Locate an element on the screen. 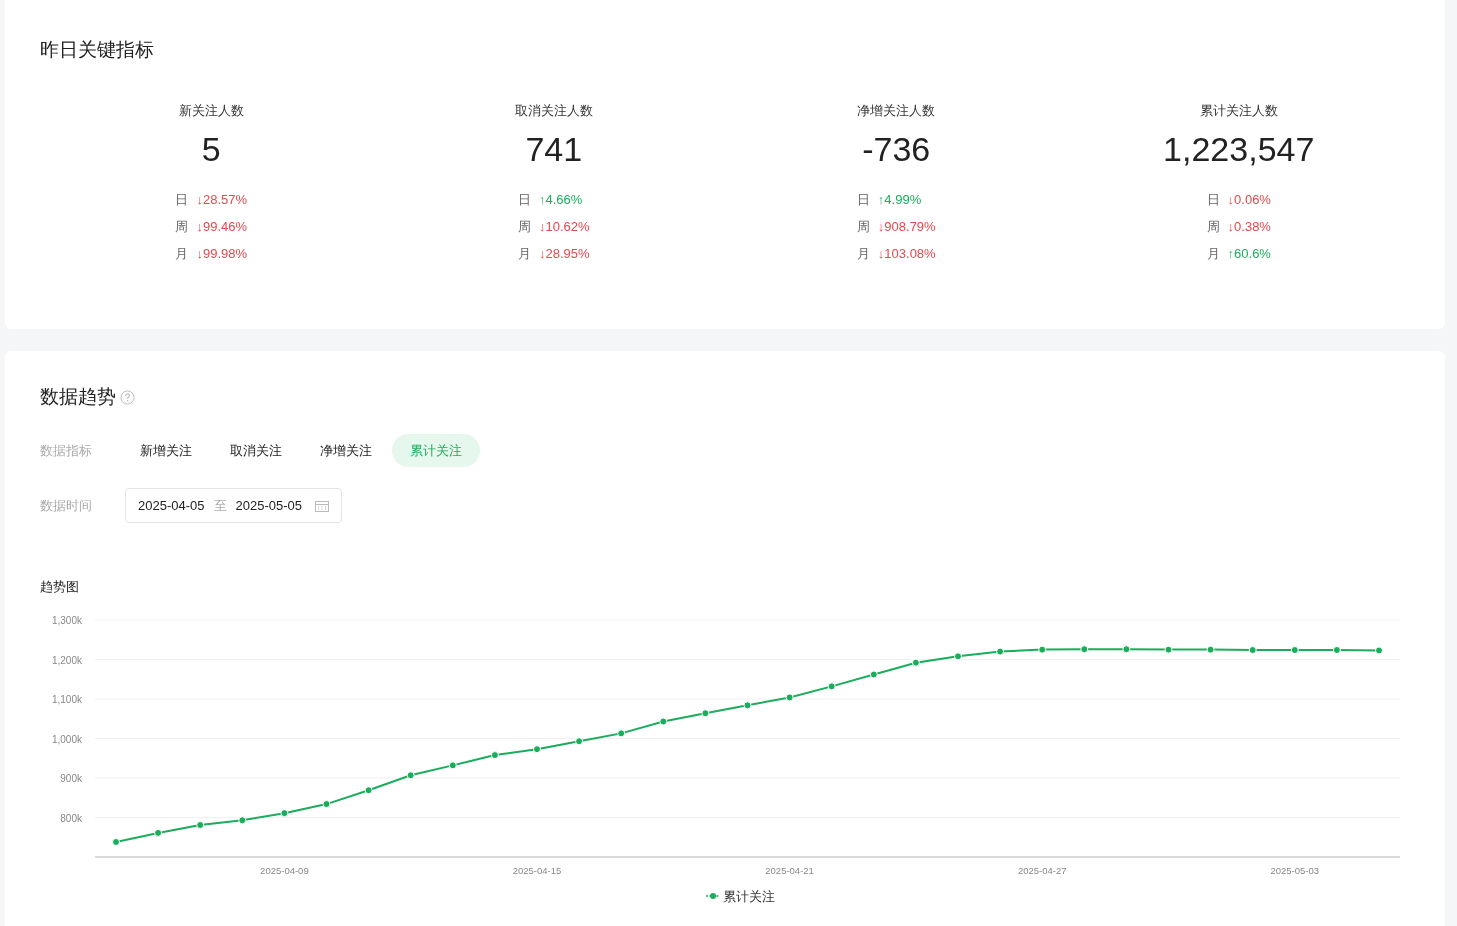  change-value: ↓908.79% is located at coordinates (906, 226).